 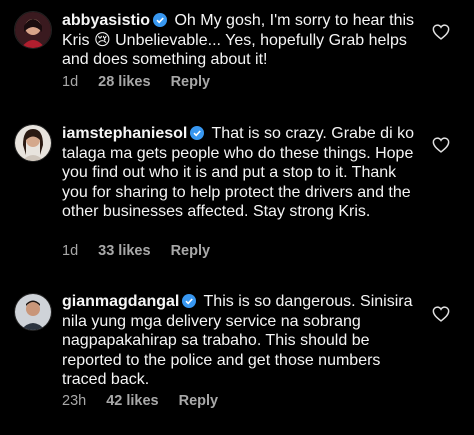 What do you see at coordinates (106, 20) in the screenshot?
I see `comment-username: abbyasistio` at bounding box center [106, 20].